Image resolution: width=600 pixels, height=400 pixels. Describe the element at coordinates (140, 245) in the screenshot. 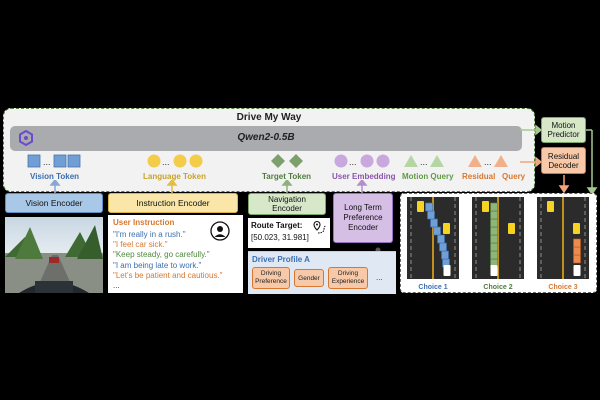

I see `instruction-line: "I feel car sick."` at that location.